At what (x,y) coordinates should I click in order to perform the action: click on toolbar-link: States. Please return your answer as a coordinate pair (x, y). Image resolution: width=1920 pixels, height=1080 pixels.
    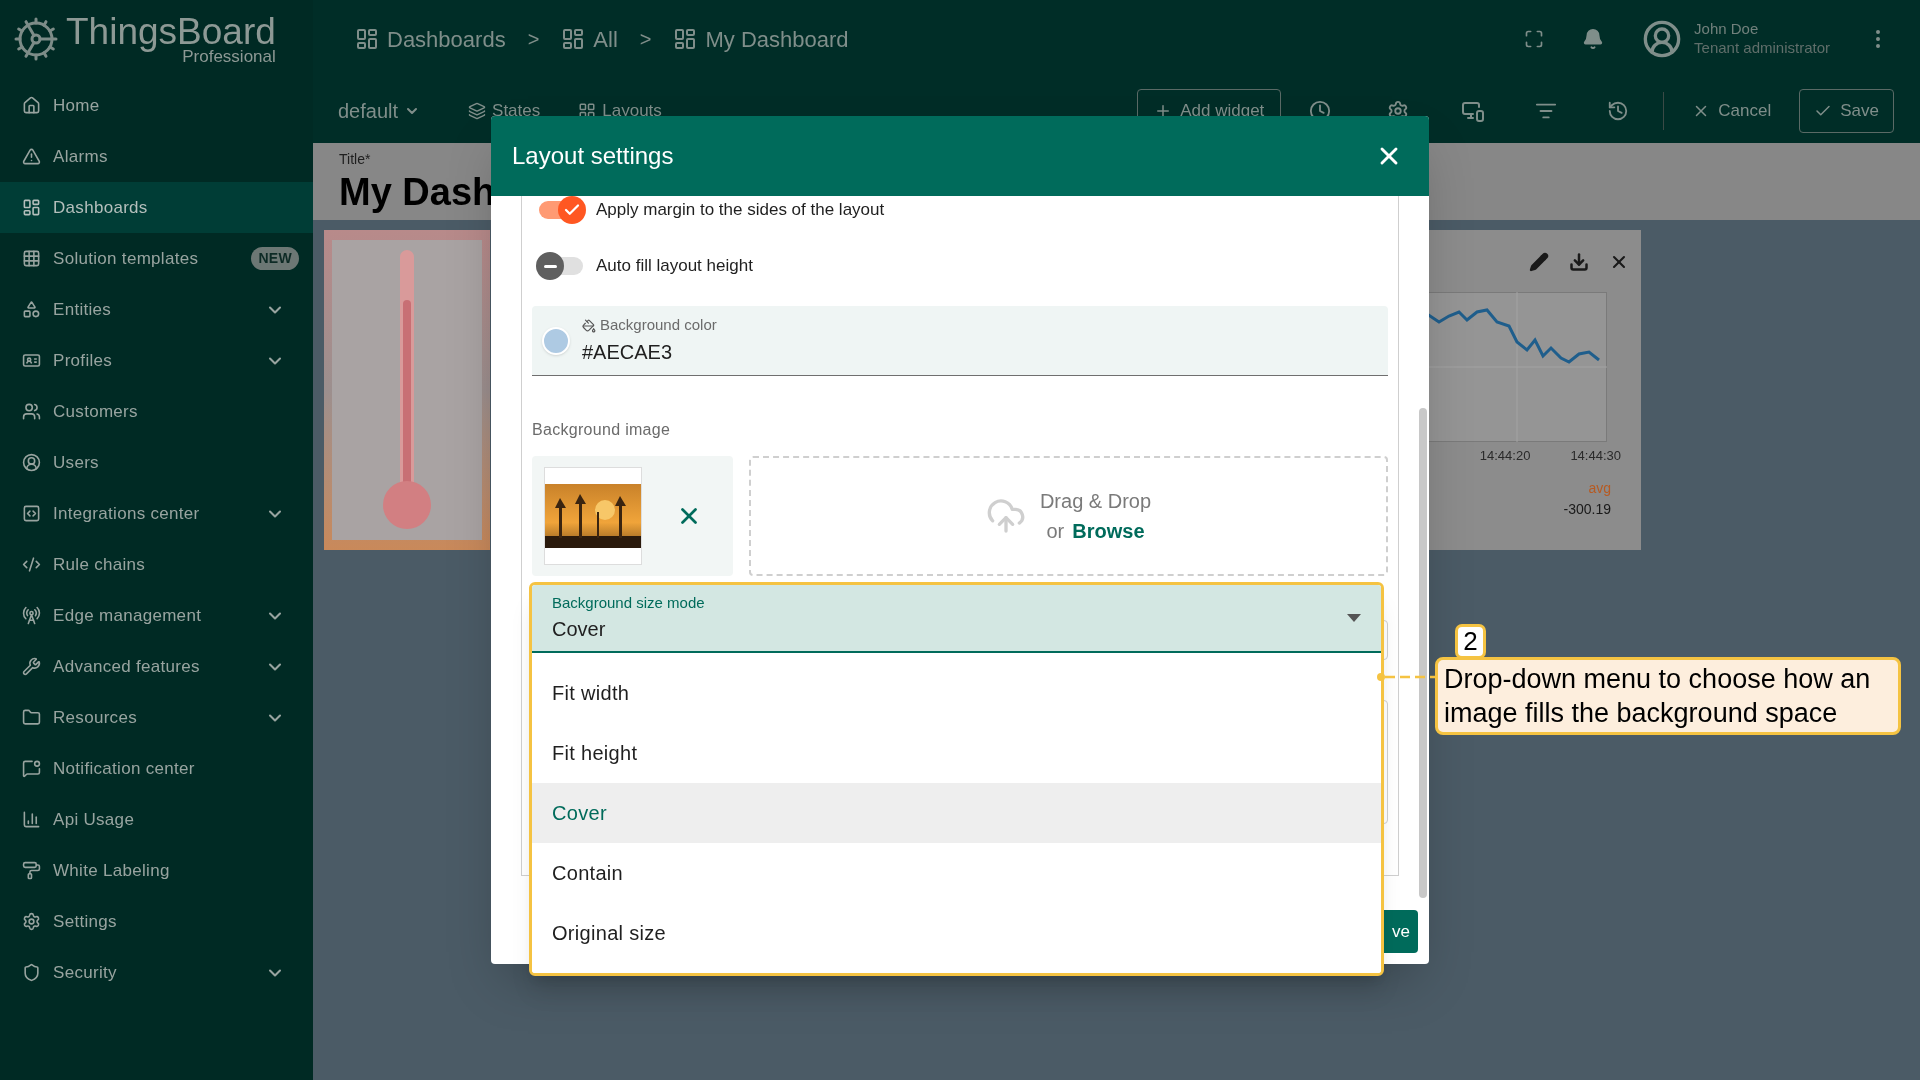
    Looking at the image, I should click on (504, 110).